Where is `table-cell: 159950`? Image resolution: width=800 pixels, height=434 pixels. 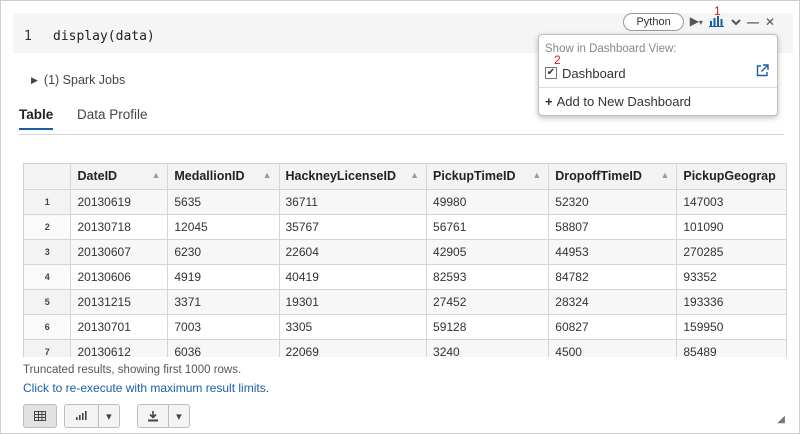 table-cell: 159950 is located at coordinates (731, 327).